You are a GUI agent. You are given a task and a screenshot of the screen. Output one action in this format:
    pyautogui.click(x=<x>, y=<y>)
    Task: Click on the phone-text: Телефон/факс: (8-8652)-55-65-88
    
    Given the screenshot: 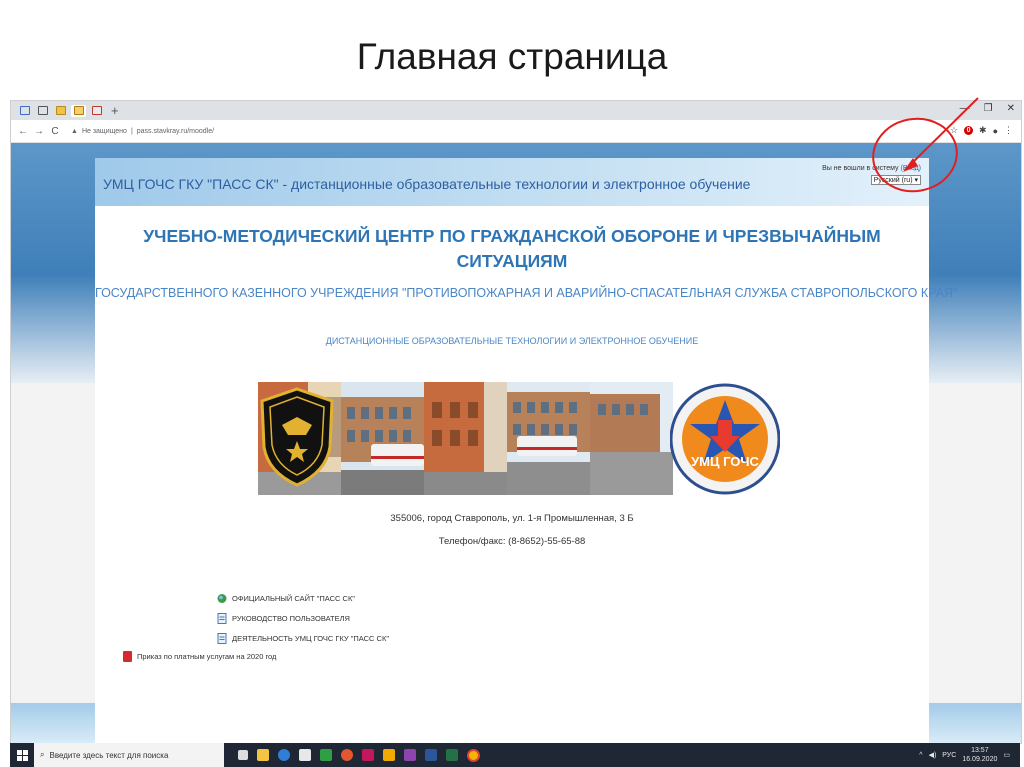 What is the action you would take?
    pyautogui.click(x=512, y=541)
    